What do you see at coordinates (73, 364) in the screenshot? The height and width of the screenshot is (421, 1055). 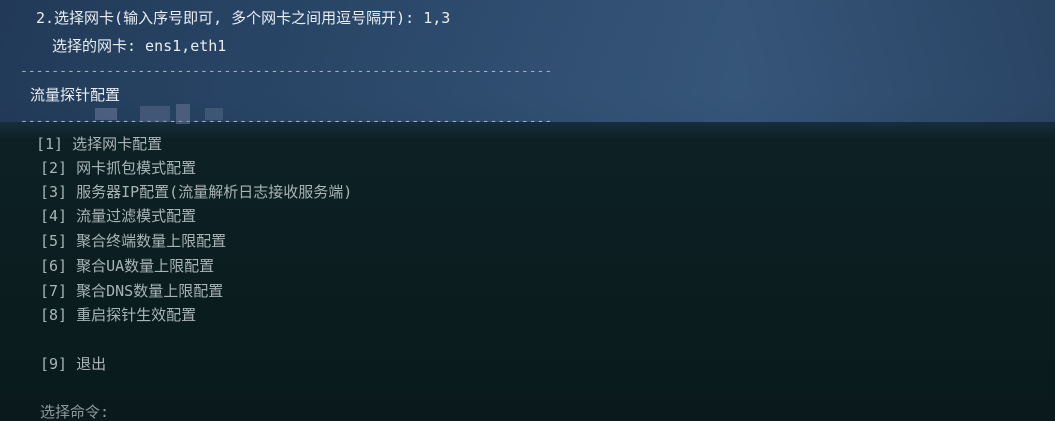 I see `menu-item-exit: [9] 退出` at bounding box center [73, 364].